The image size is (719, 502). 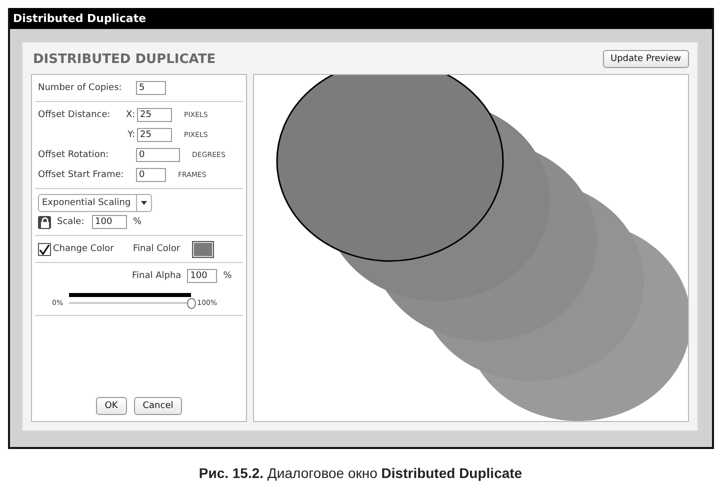 I want to click on window-title: Distributed Duplicate, so click(x=361, y=18).